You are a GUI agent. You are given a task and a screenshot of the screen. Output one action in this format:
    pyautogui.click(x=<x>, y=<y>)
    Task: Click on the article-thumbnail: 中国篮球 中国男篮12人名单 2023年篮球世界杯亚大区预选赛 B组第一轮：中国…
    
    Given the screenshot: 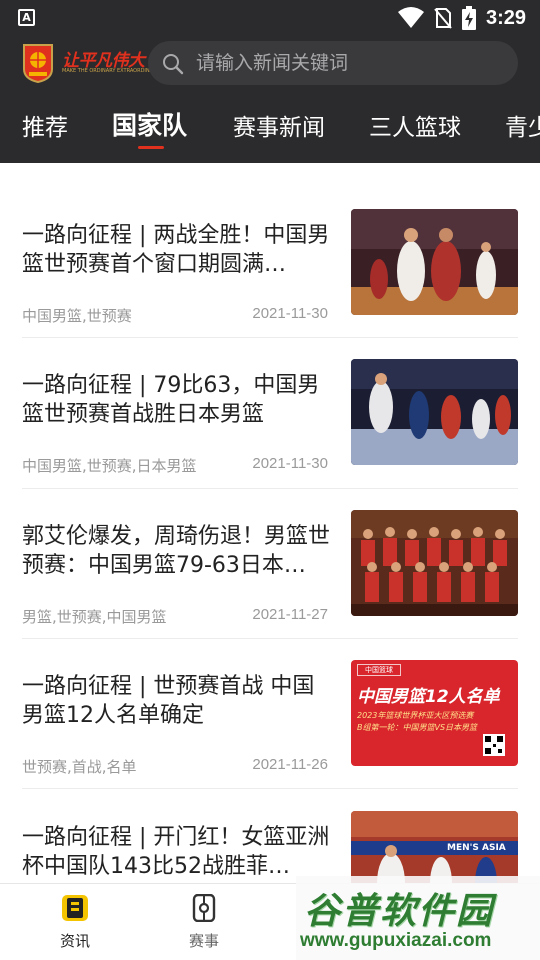 What is the action you would take?
    pyautogui.click(x=434, y=713)
    